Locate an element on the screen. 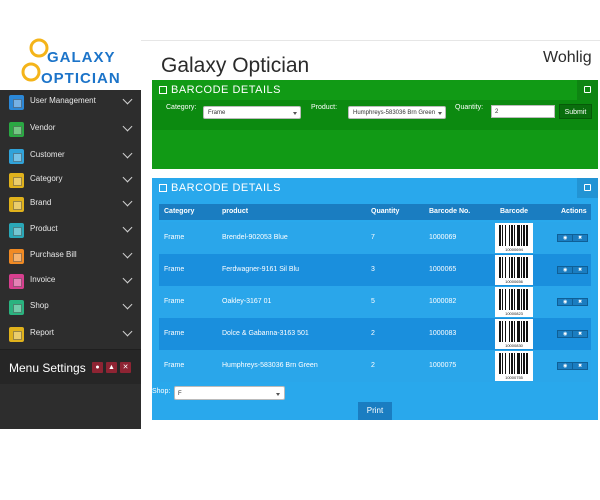 The image size is (600, 500). column-header: Quantity is located at coordinates (385, 211).